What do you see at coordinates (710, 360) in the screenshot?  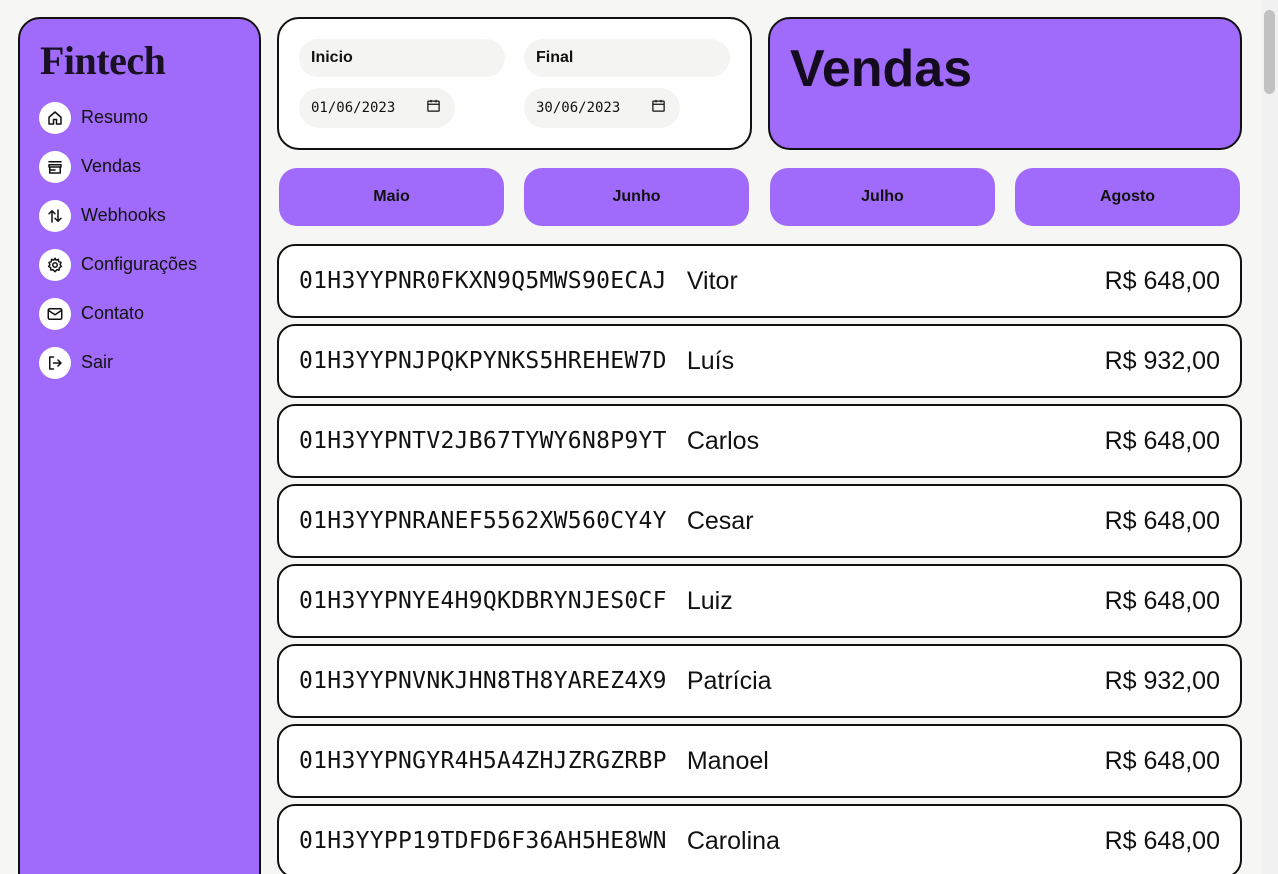 I see `sale-customer: Luís` at bounding box center [710, 360].